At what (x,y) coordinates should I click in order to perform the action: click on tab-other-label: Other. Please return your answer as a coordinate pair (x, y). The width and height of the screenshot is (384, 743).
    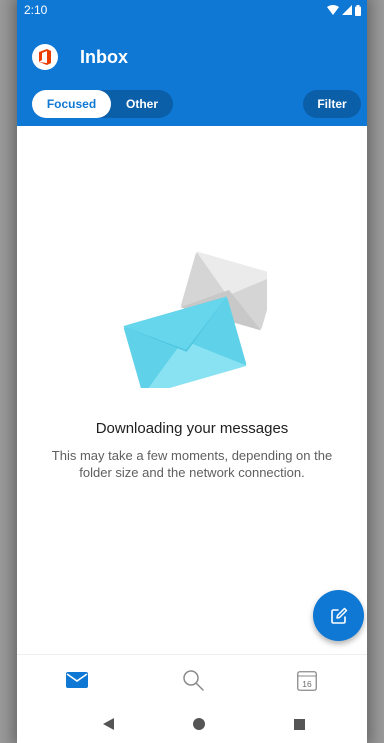
    Looking at the image, I should click on (141, 104).